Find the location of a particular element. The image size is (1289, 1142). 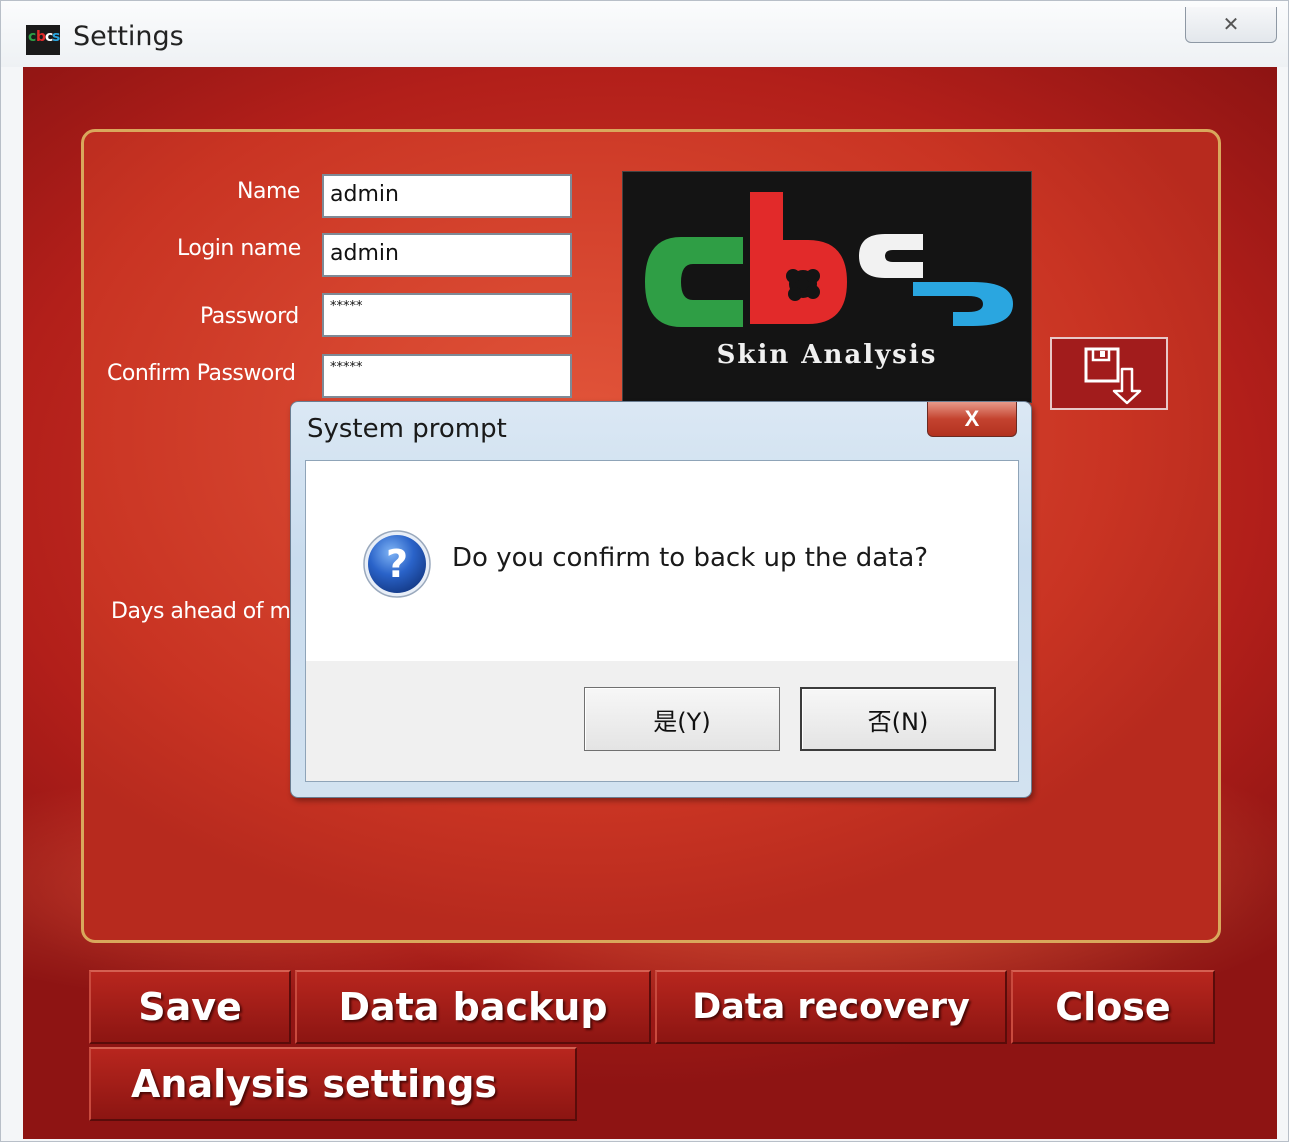

cbcs-logo-icon: cbcs is located at coordinates (43, 40).